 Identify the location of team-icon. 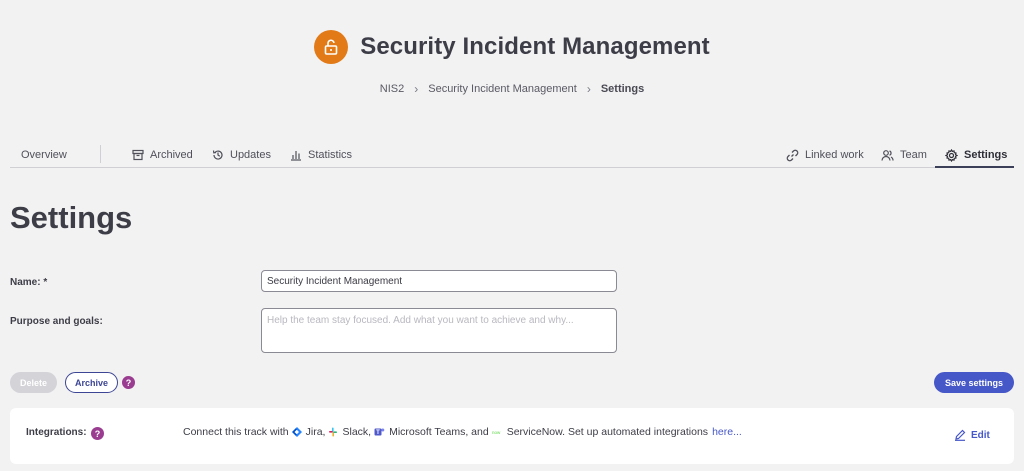
(887, 155).